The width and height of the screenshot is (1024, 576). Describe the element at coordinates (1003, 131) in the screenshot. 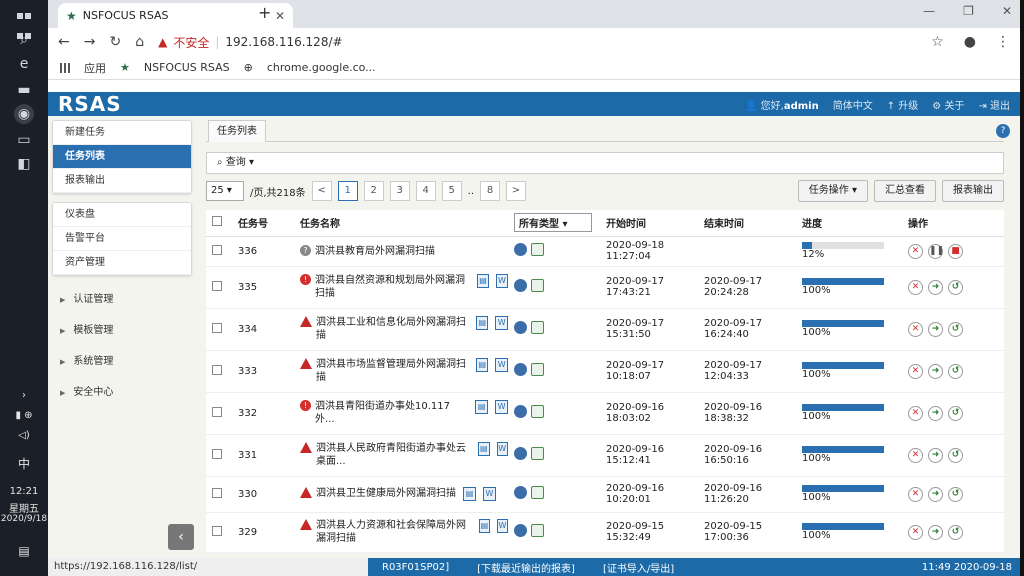

I see `help-icon: ?` at that location.